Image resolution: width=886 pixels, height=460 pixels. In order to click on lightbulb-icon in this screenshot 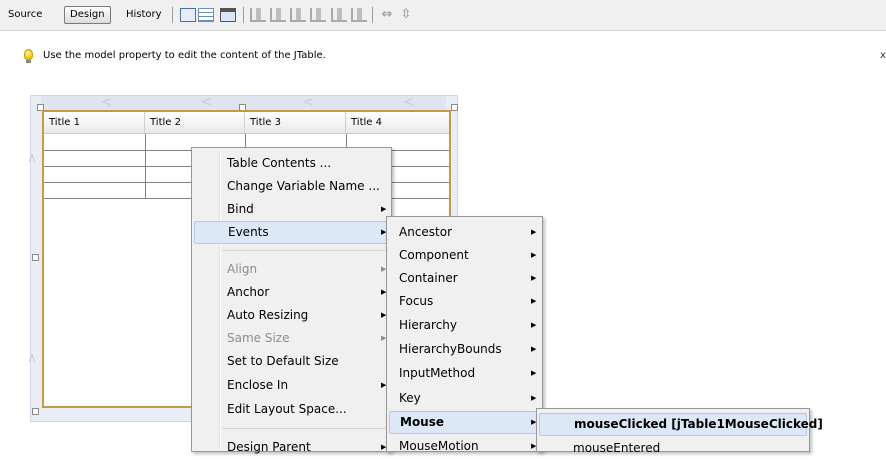, I will do `click(28, 54)`.